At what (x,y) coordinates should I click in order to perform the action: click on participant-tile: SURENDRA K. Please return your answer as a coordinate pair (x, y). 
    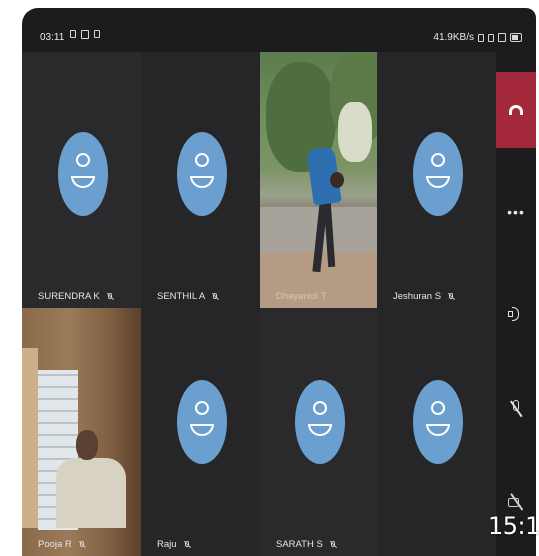
    Looking at the image, I should click on (81, 180).